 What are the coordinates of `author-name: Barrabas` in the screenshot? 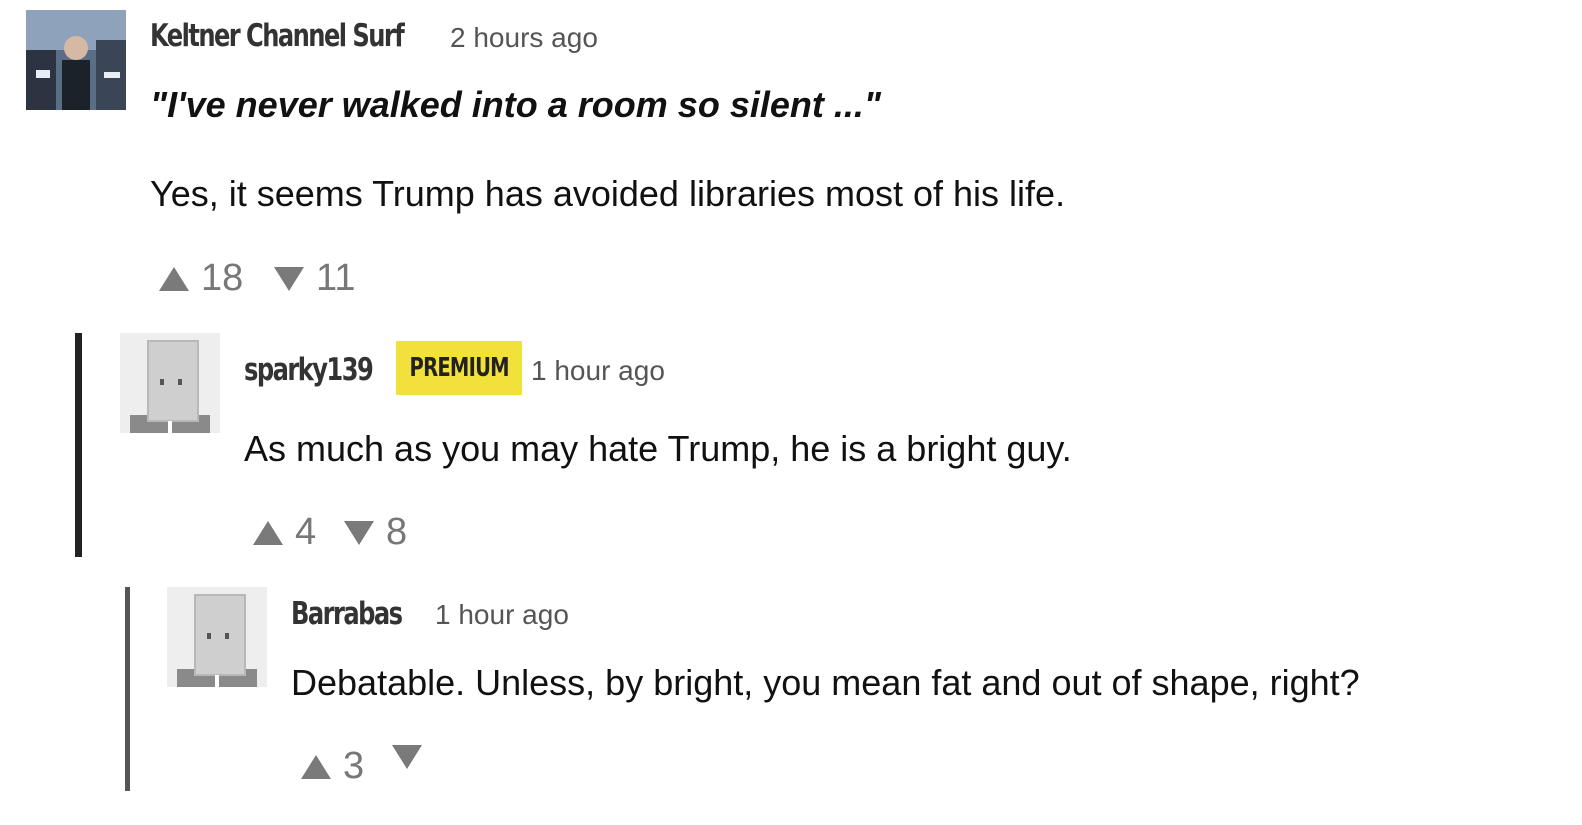 It's located at (347, 614).